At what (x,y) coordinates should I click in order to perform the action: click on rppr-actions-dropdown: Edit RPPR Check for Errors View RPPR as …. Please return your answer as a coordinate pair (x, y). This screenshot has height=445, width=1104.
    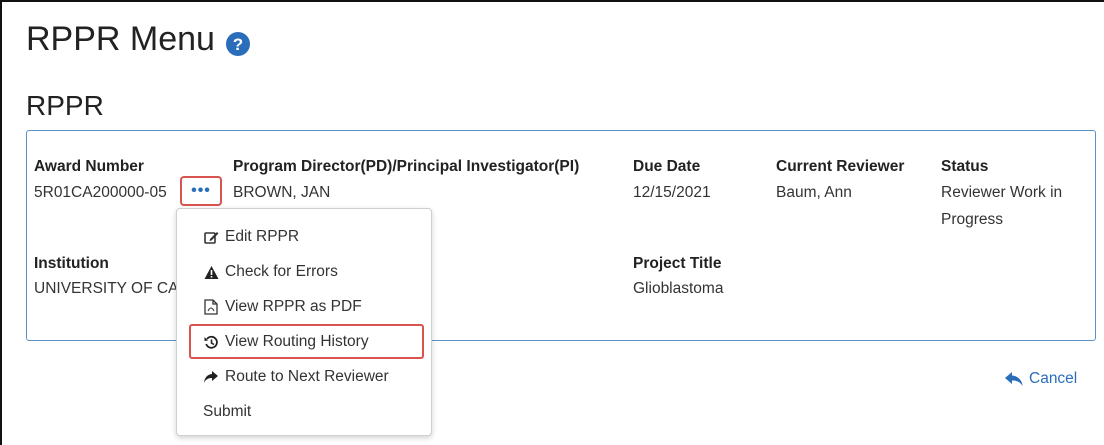
    Looking at the image, I should click on (304, 322).